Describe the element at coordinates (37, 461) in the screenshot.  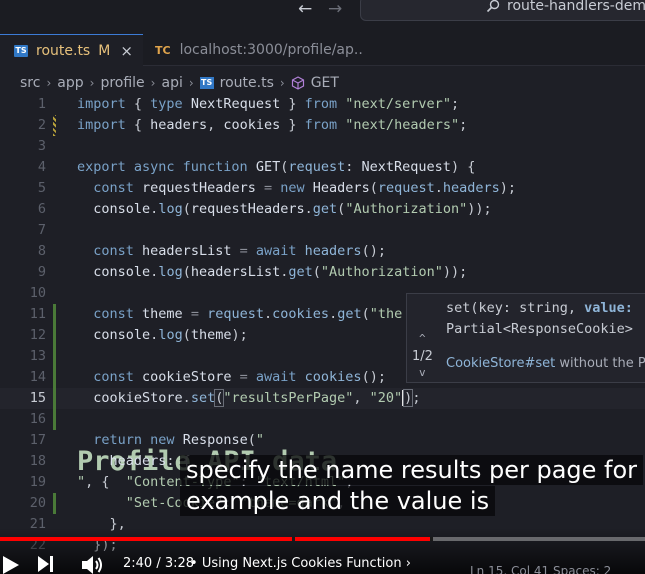
I see `line-number: 18` at that location.